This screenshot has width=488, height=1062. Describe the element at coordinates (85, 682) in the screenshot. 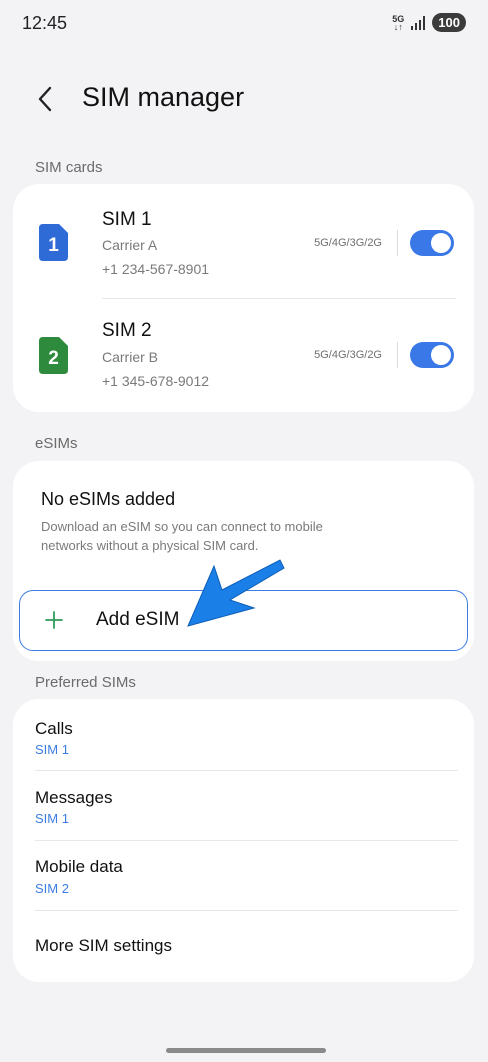

I see `preferred-sims-section-label: Preferred SIMs` at that location.